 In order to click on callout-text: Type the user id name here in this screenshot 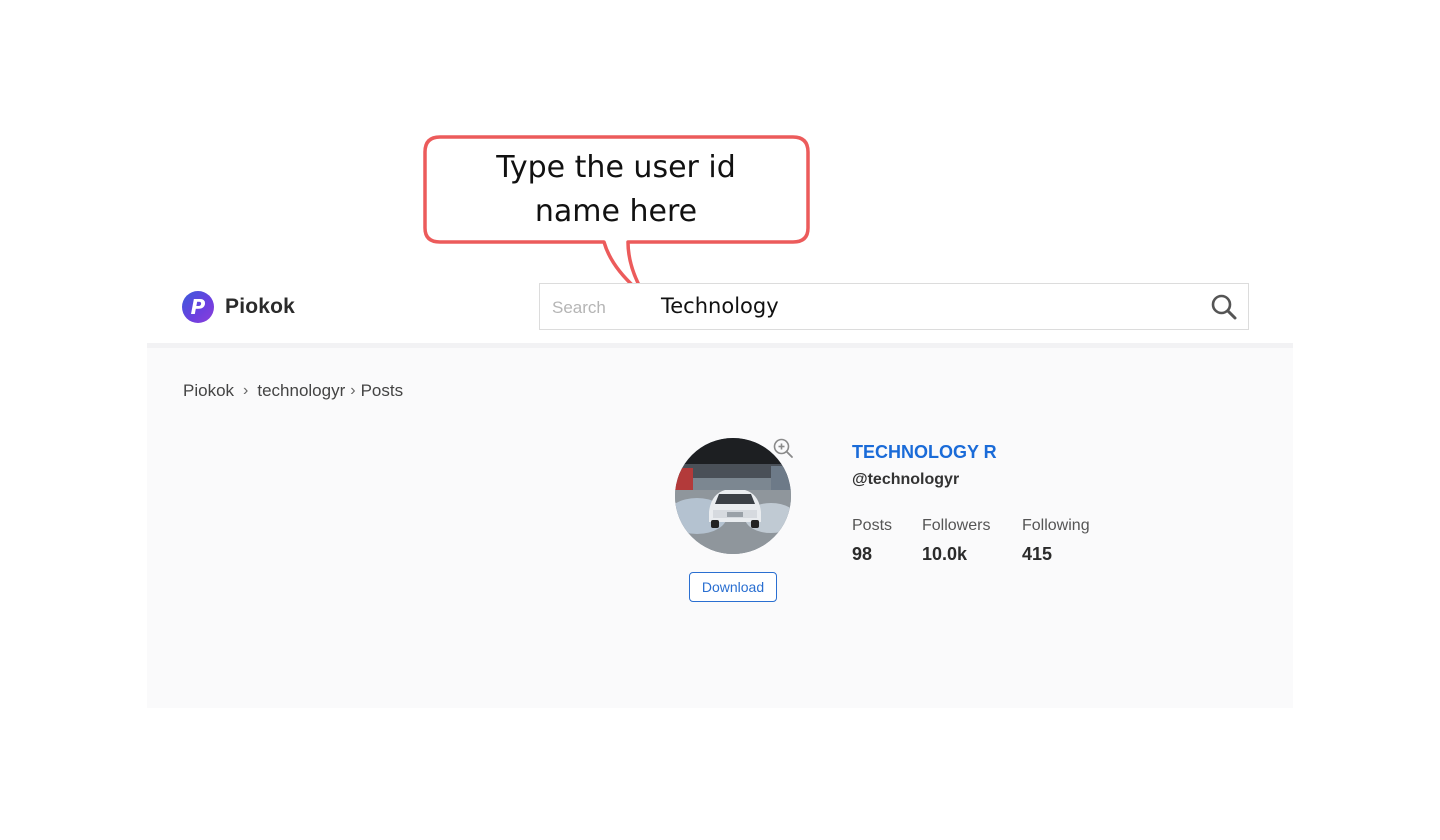, I will do `click(616, 190)`.